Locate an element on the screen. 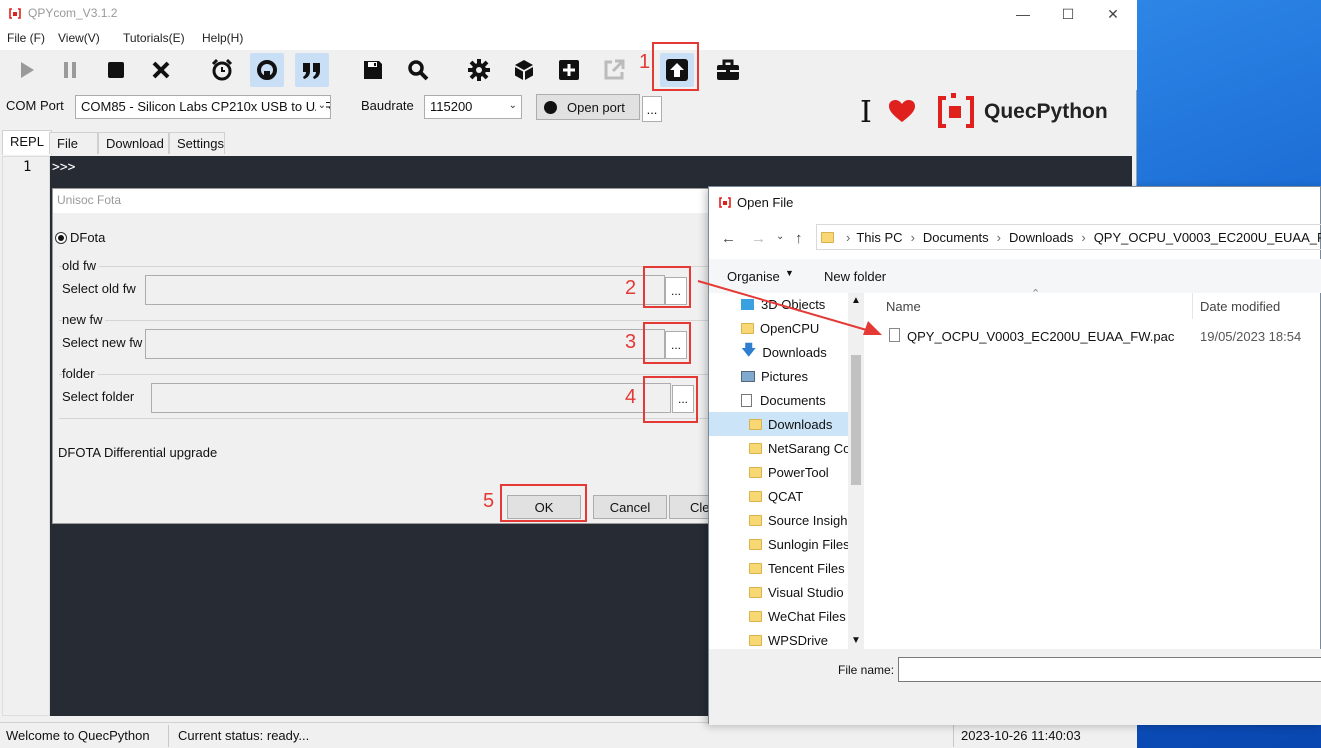 The width and height of the screenshot is (1321, 748). cancel-button: Cancel is located at coordinates (630, 507).